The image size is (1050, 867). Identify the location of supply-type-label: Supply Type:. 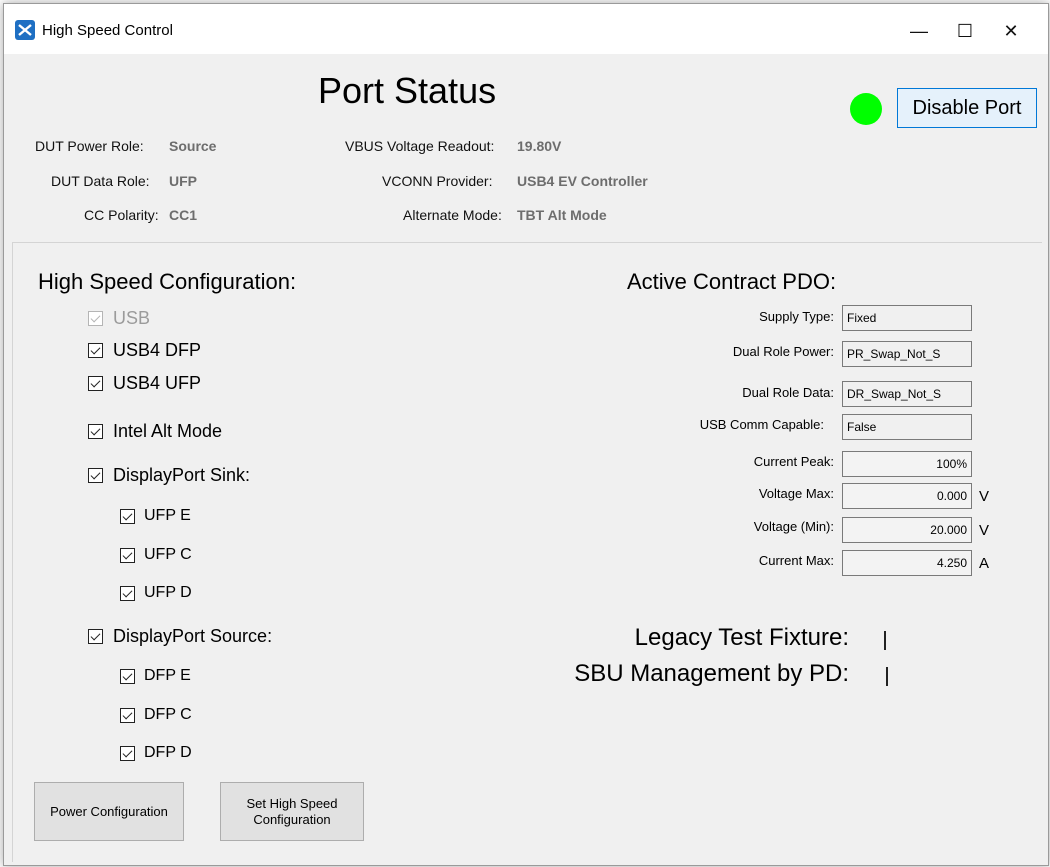
(796, 316).